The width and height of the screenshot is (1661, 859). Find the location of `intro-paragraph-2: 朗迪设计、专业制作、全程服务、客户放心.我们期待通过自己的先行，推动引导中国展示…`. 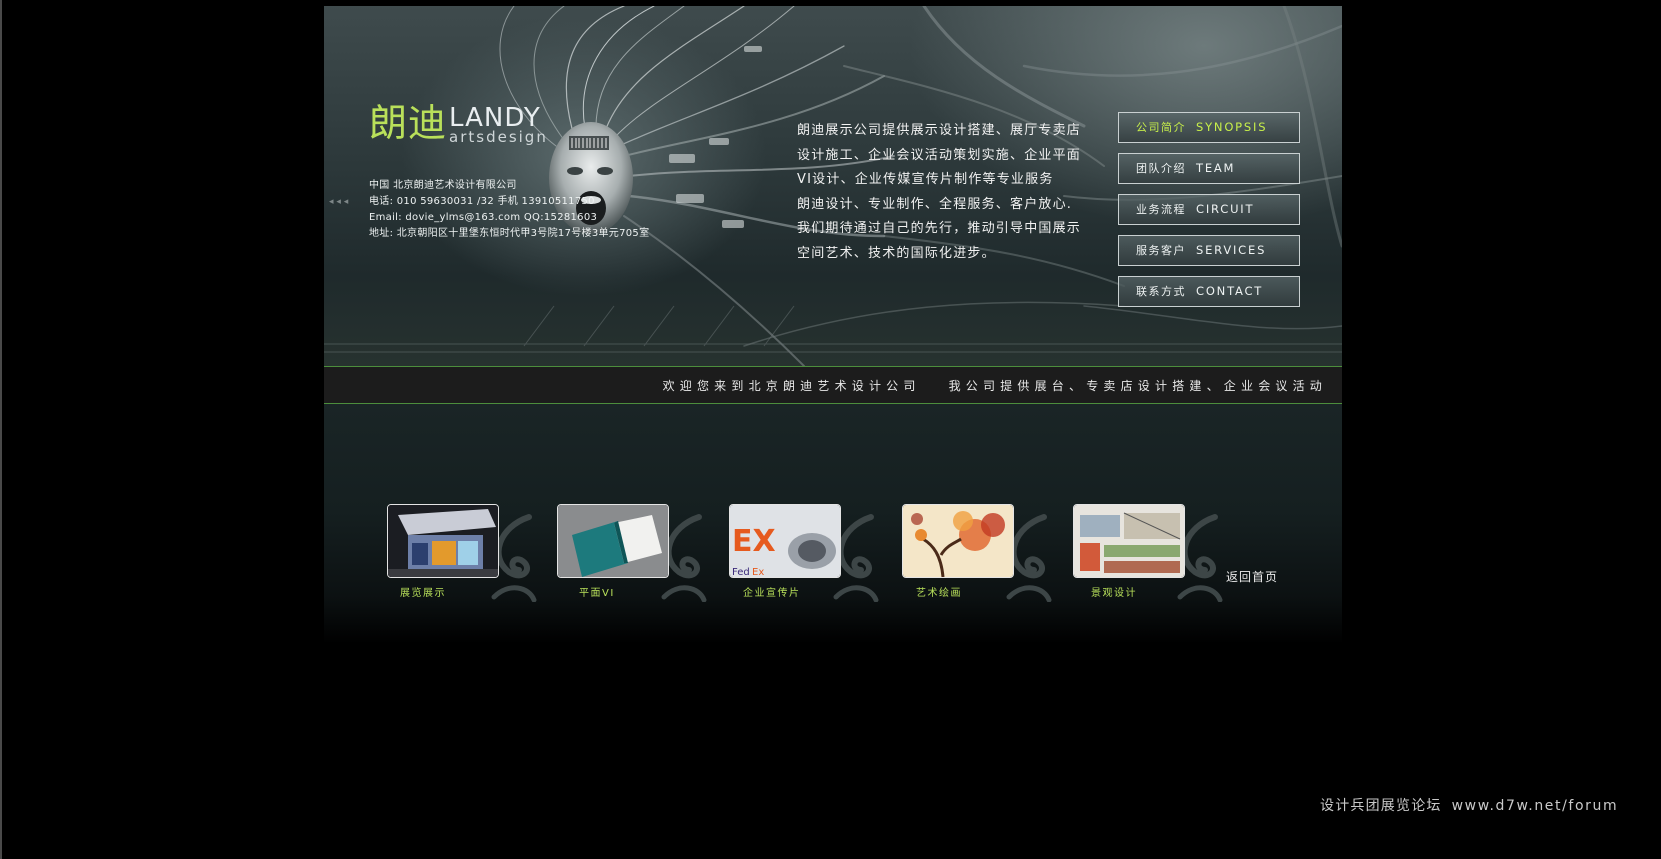

intro-paragraph-2: 朗迪设计、专业制作、全程服务、客户放心.我们期待通过自己的先行，推动引导中国展示… is located at coordinates (939, 228).